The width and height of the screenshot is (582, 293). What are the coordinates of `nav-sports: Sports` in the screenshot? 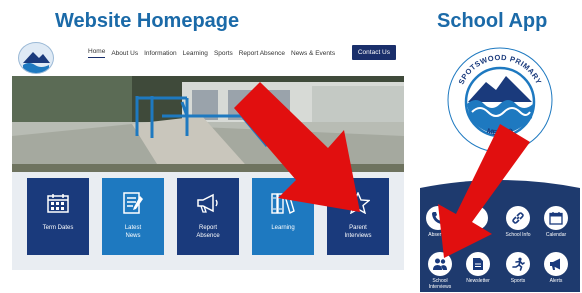 It's located at (223, 53).